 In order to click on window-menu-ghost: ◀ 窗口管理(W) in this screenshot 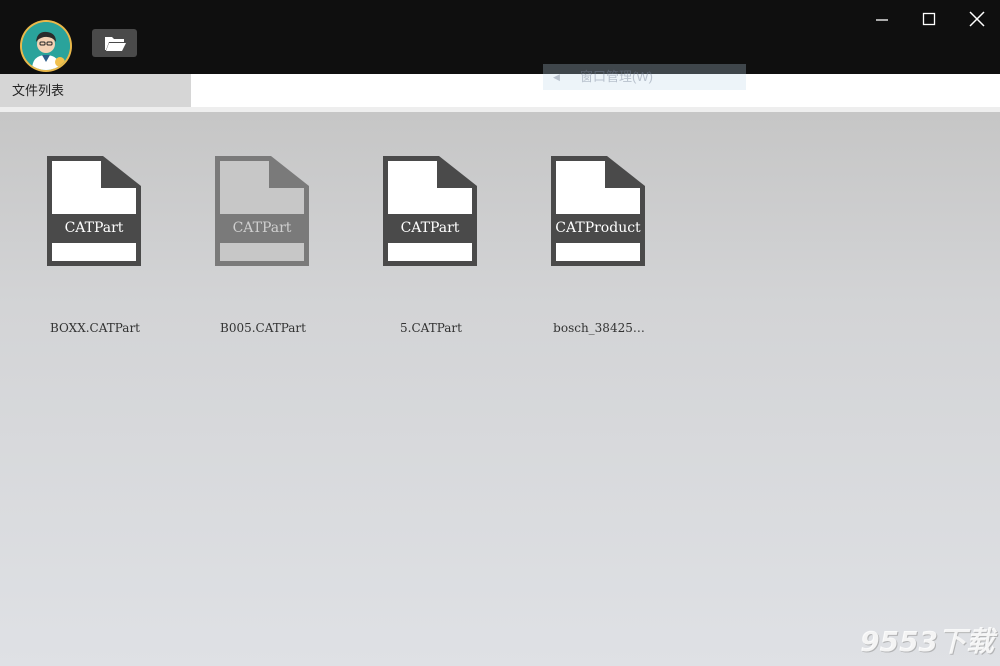, I will do `click(644, 77)`.